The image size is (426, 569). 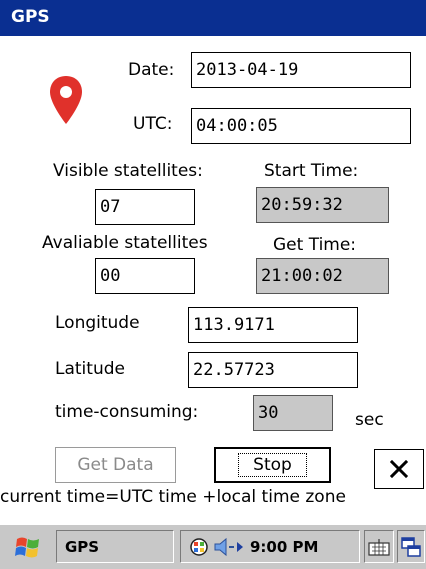 I want to click on longitude-field: 113.9171, so click(x=273, y=325).